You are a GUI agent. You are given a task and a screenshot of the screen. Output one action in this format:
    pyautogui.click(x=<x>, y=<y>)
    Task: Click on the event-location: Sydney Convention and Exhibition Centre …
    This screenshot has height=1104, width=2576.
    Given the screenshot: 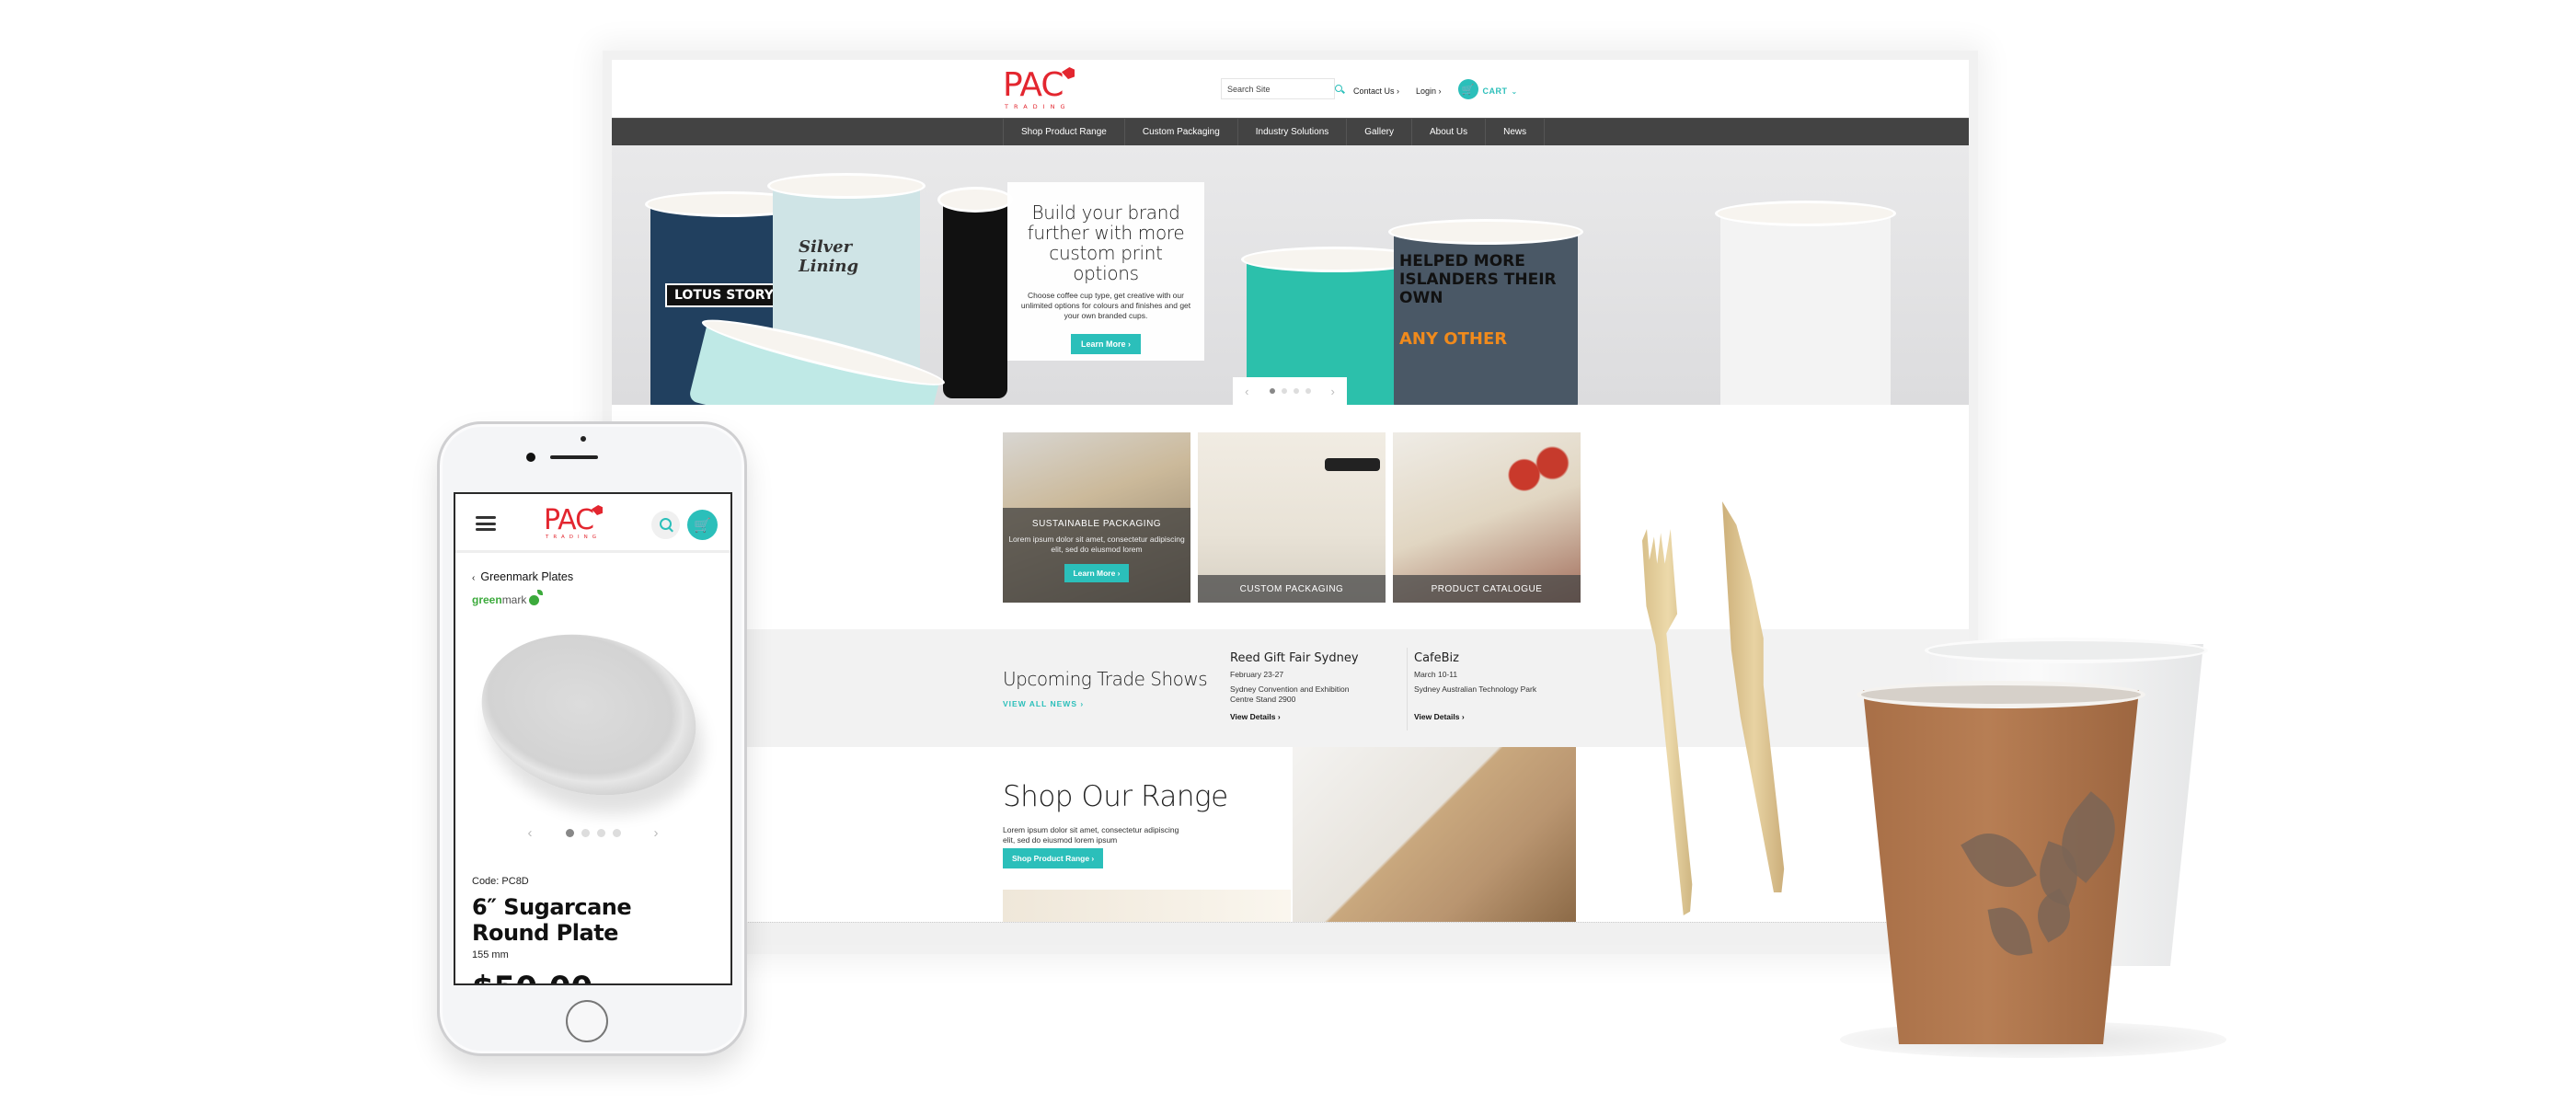 What is the action you would take?
    pyautogui.click(x=1290, y=694)
    